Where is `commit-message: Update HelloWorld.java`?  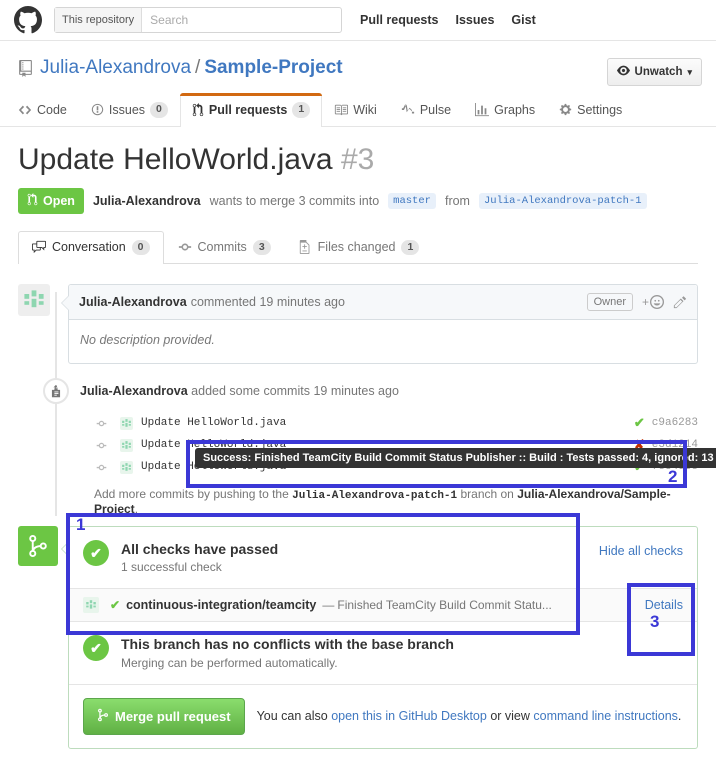 commit-message: Update HelloWorld.java is located at coordinates (213, 423).